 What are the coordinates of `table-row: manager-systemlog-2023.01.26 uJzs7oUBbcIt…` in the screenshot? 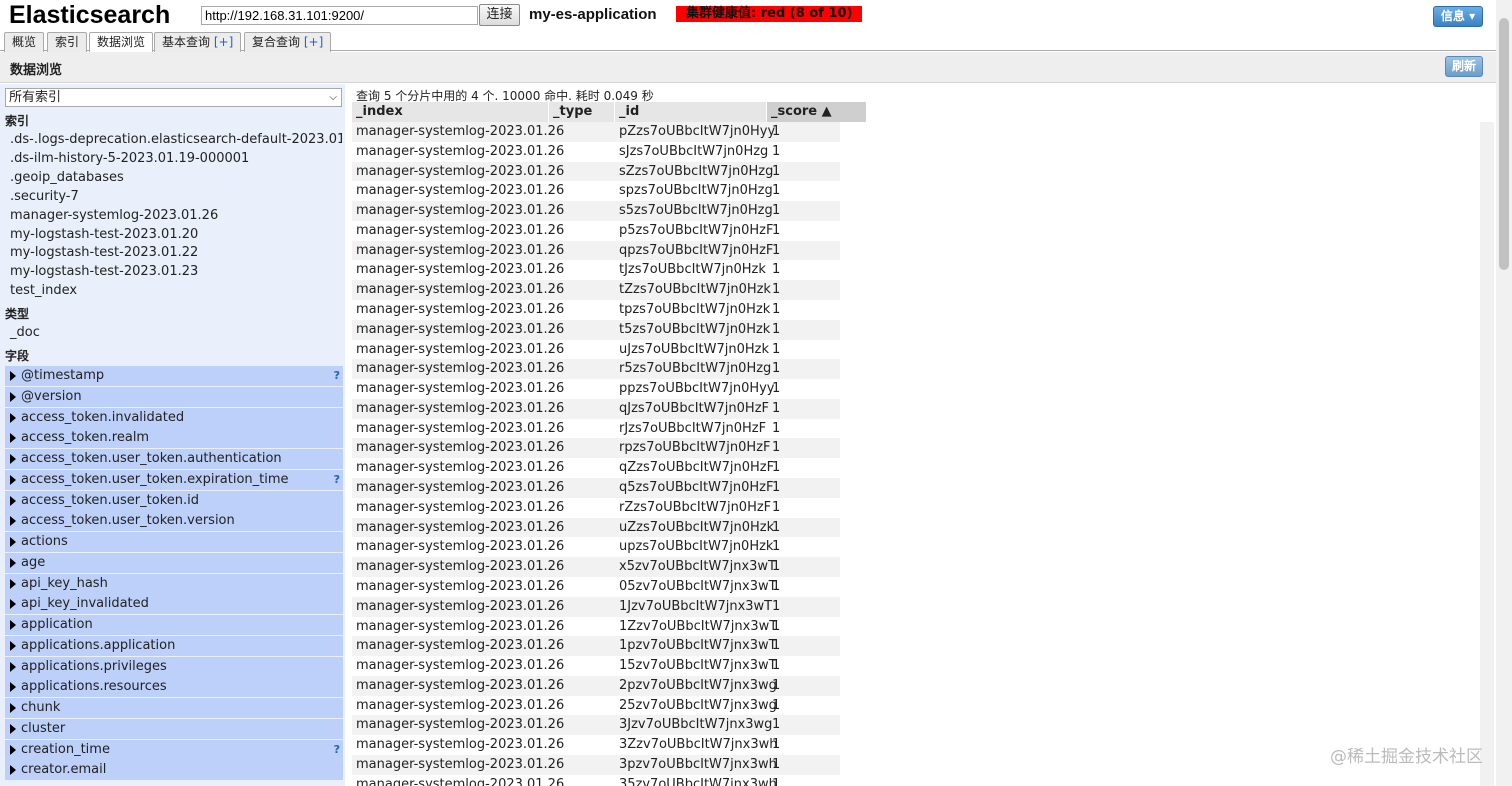 It's located at (596, 350).